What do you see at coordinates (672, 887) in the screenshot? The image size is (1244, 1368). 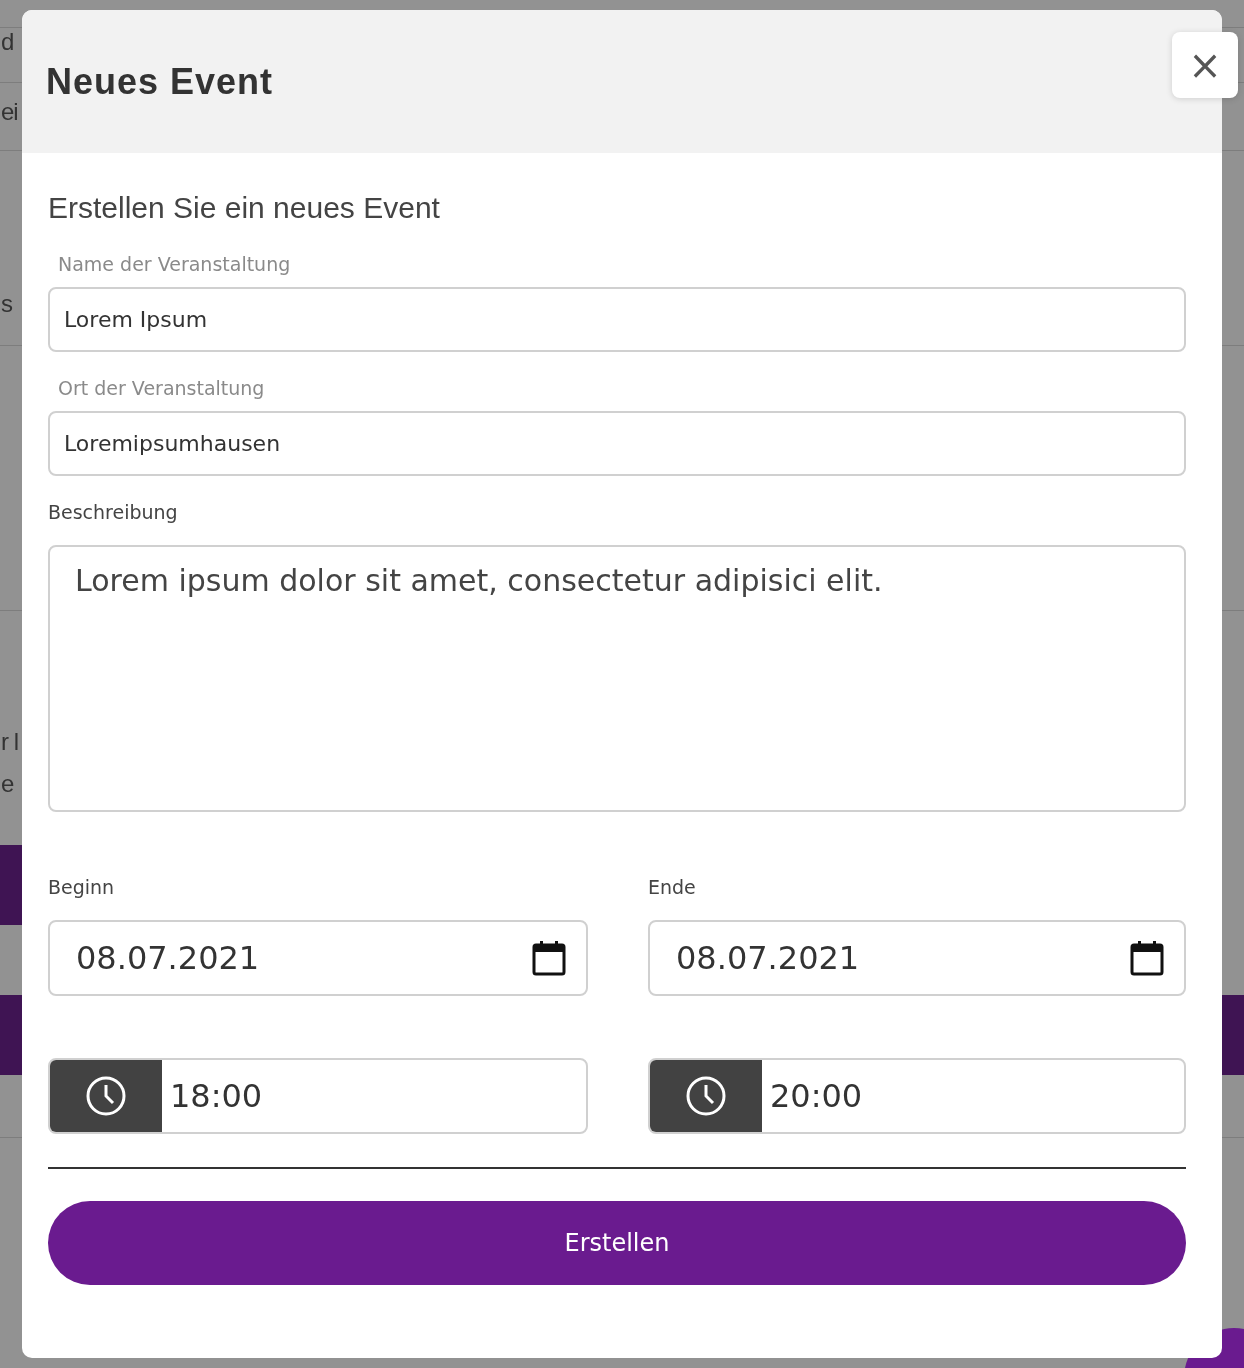 I see `field-label: Ende` at bounding box center [672, 887].